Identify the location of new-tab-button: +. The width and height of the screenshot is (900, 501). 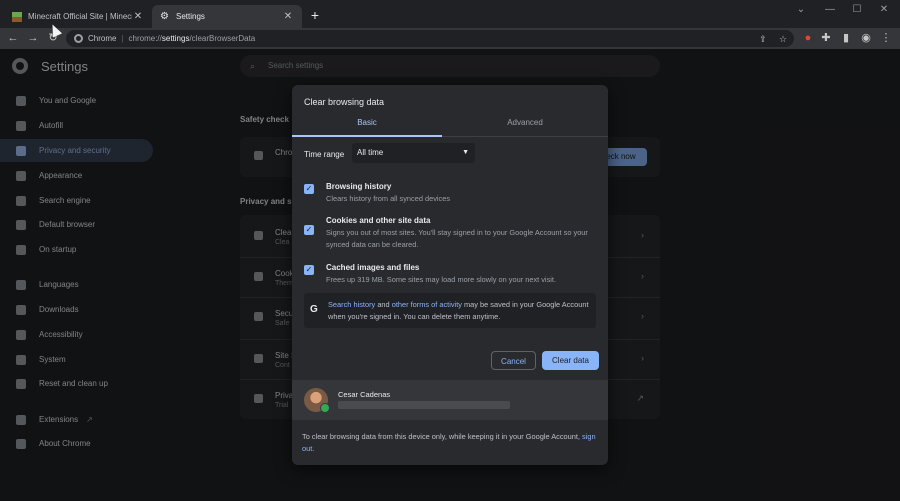
(315, 15).